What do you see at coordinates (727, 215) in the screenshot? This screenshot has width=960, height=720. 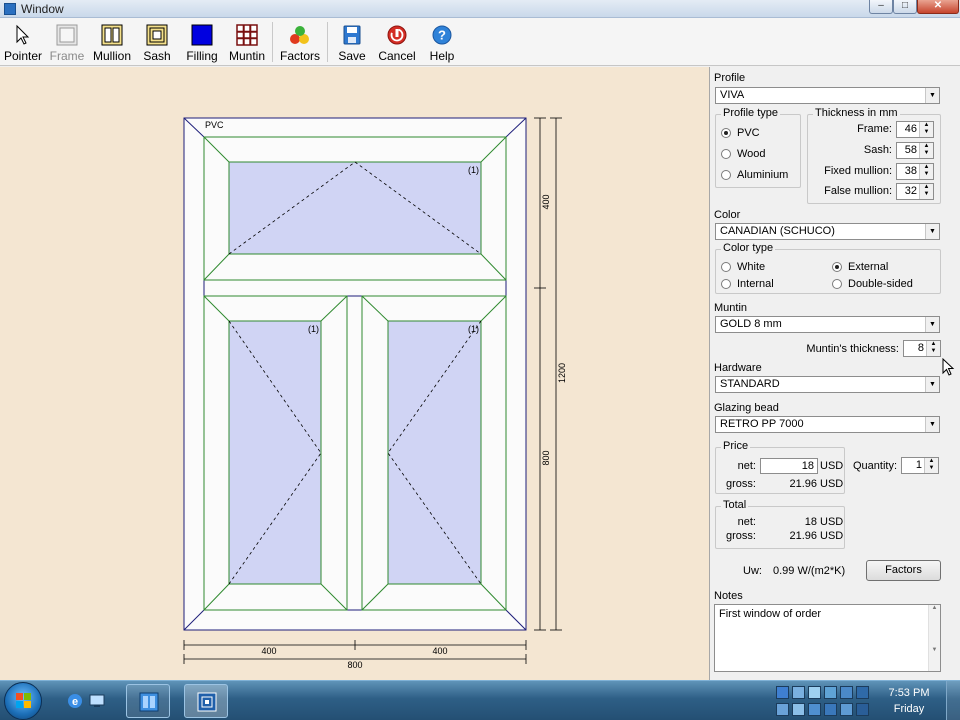 I see `color-label: Color` at bounding box center [727, 215].